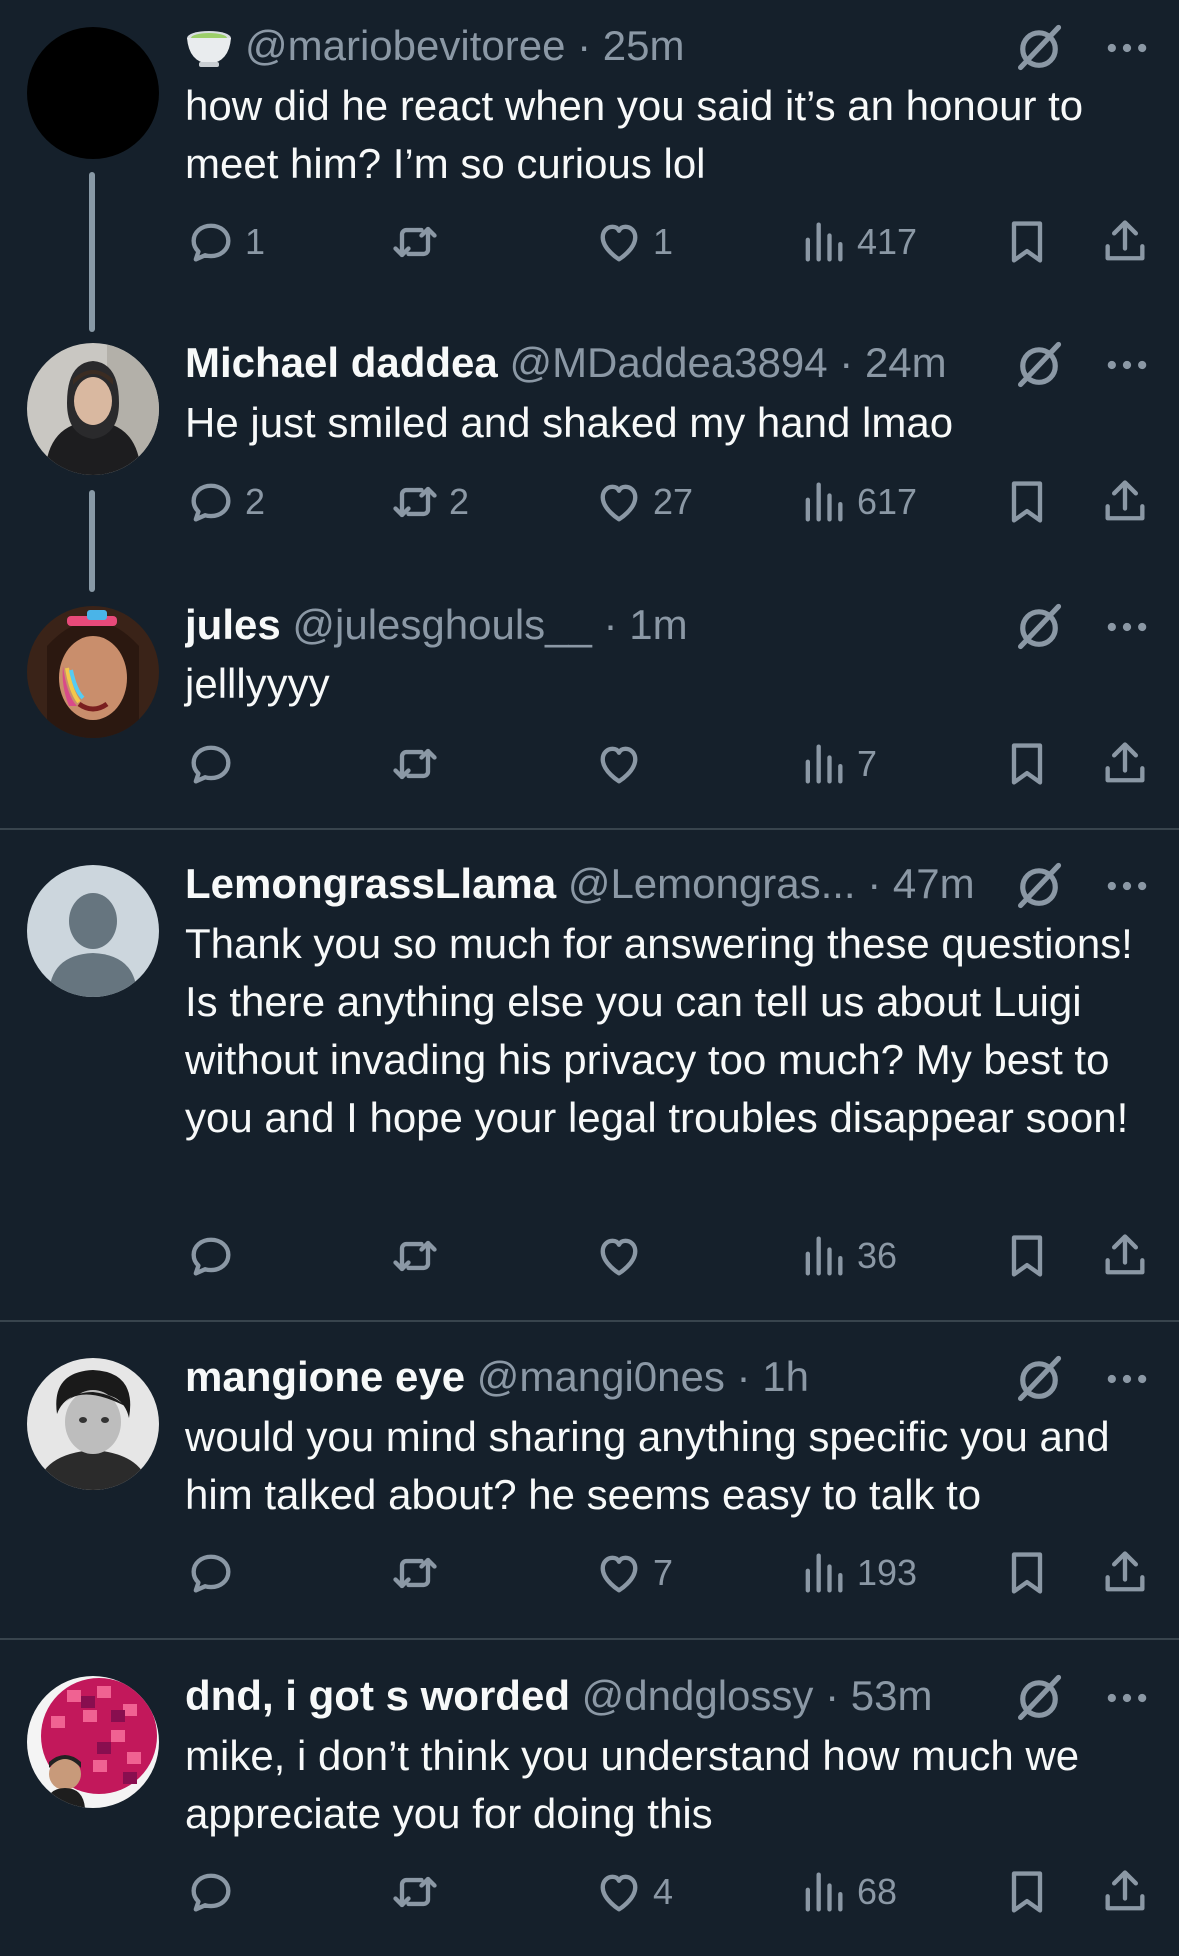 The image size is (1179, 1956). I want to click on user-handle: @mariobevitoree, so click(405, 45).